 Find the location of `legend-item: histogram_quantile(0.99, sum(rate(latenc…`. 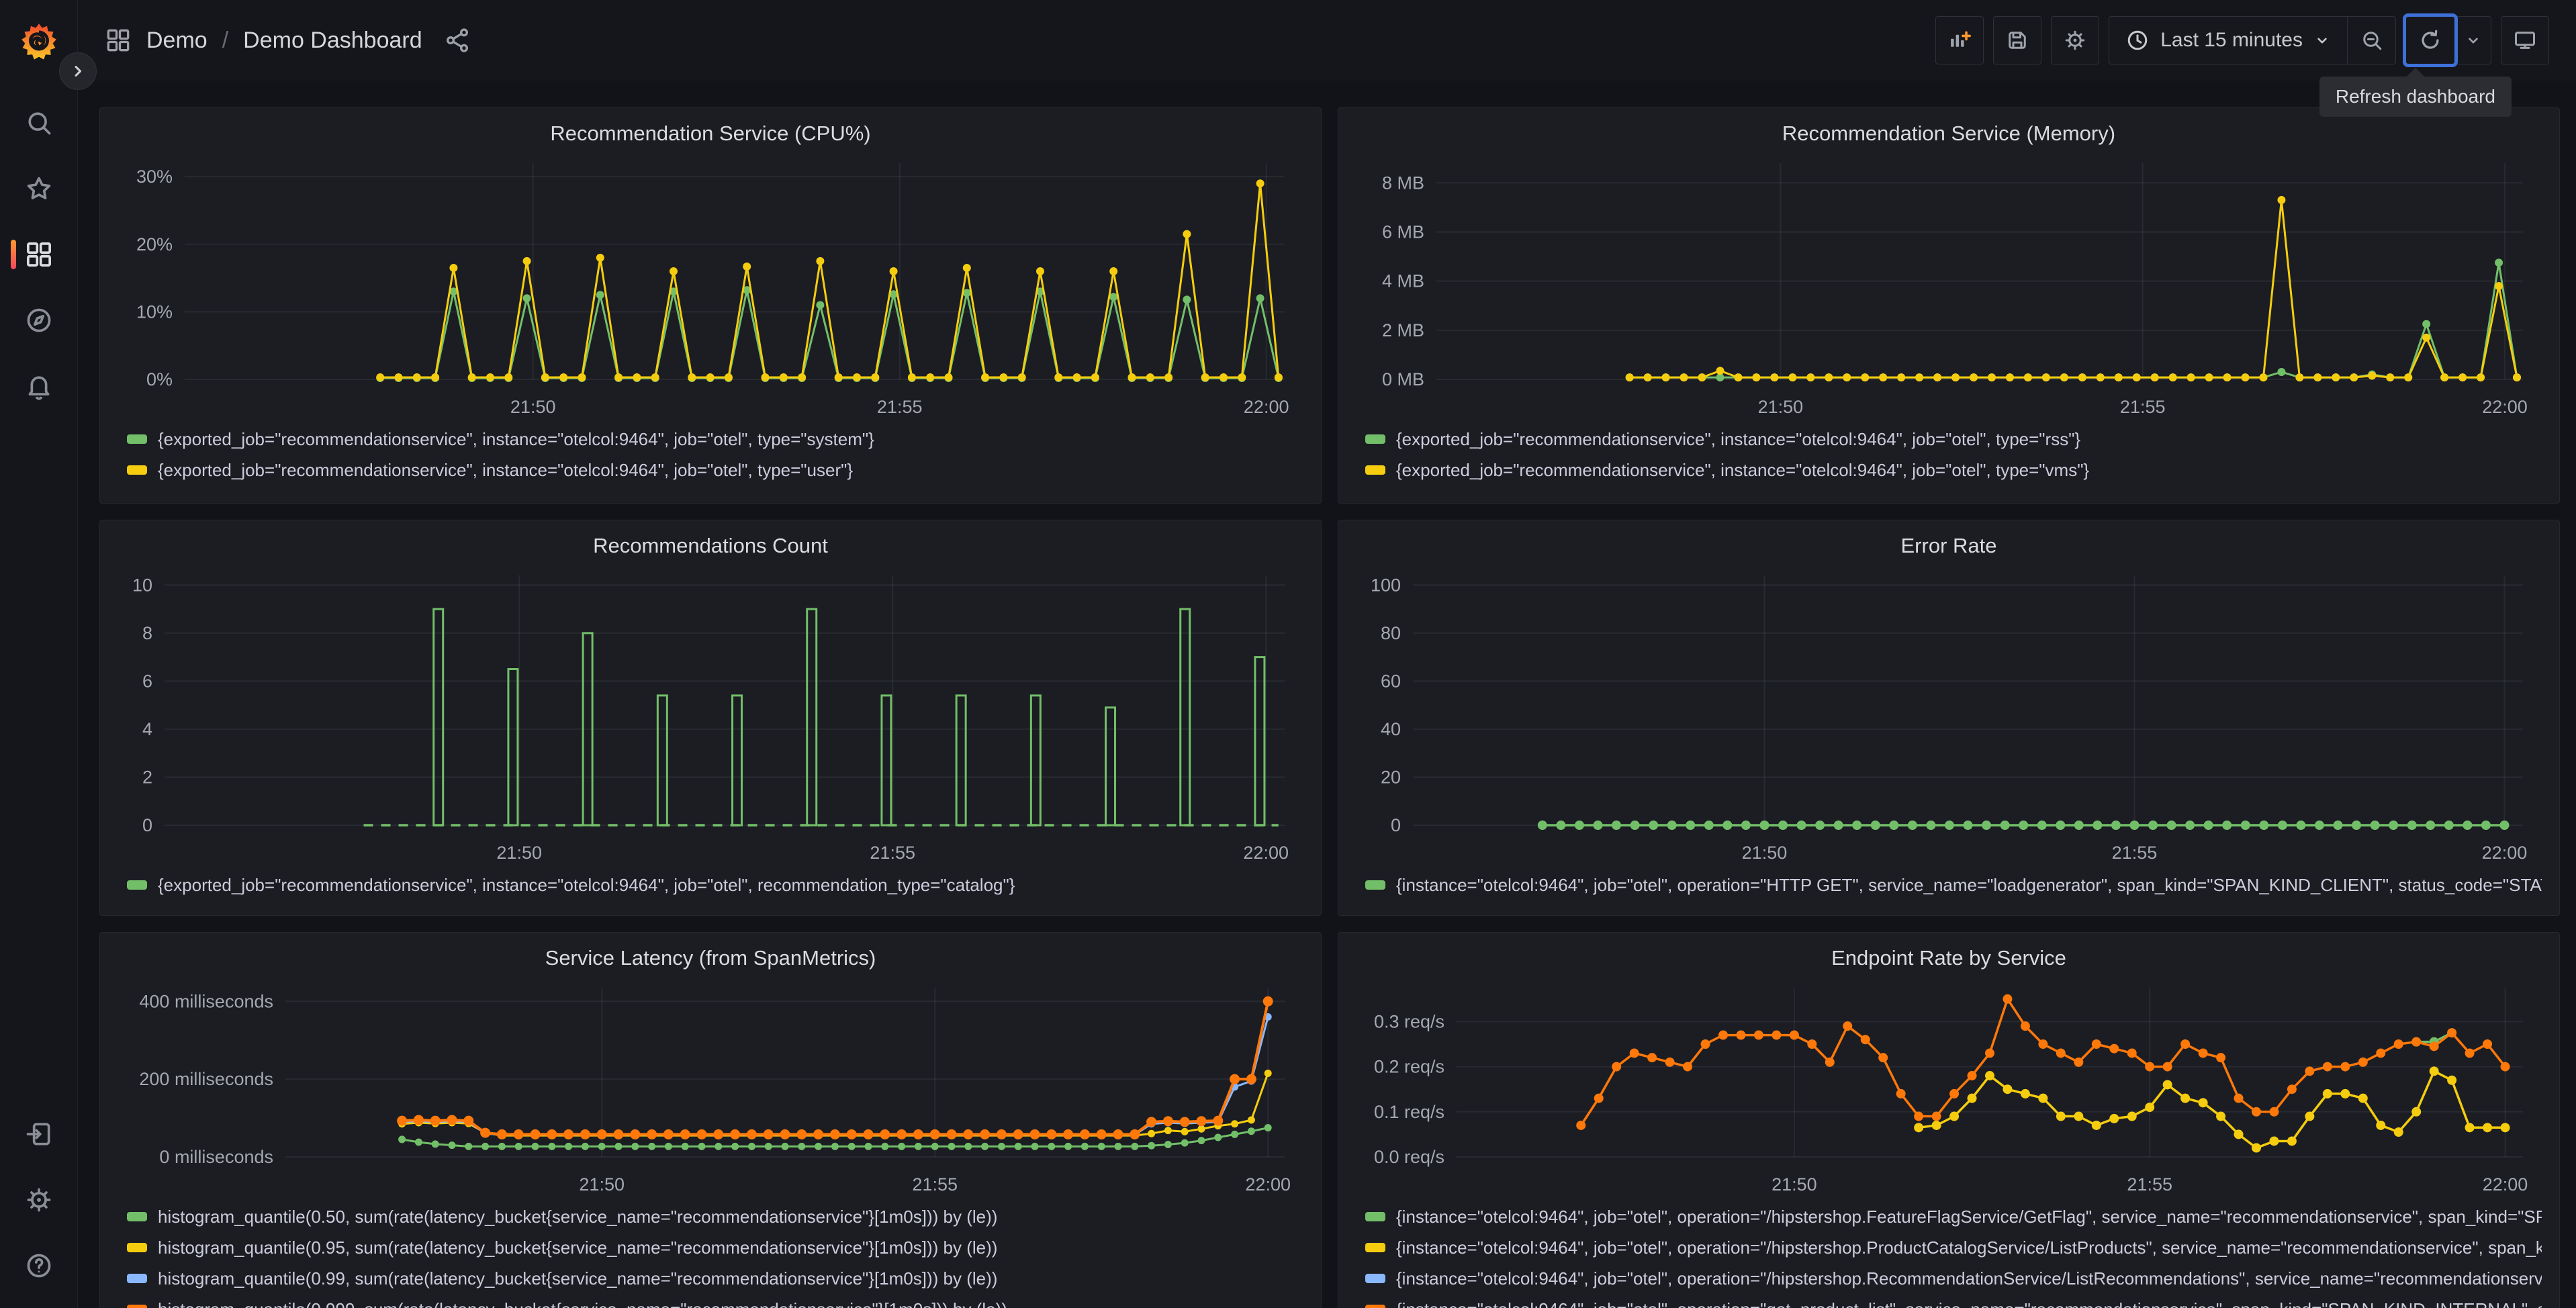

legend-item: histogram_quantile(0.99, sum(rate(latenc… is located at coordinates (710, 1279).